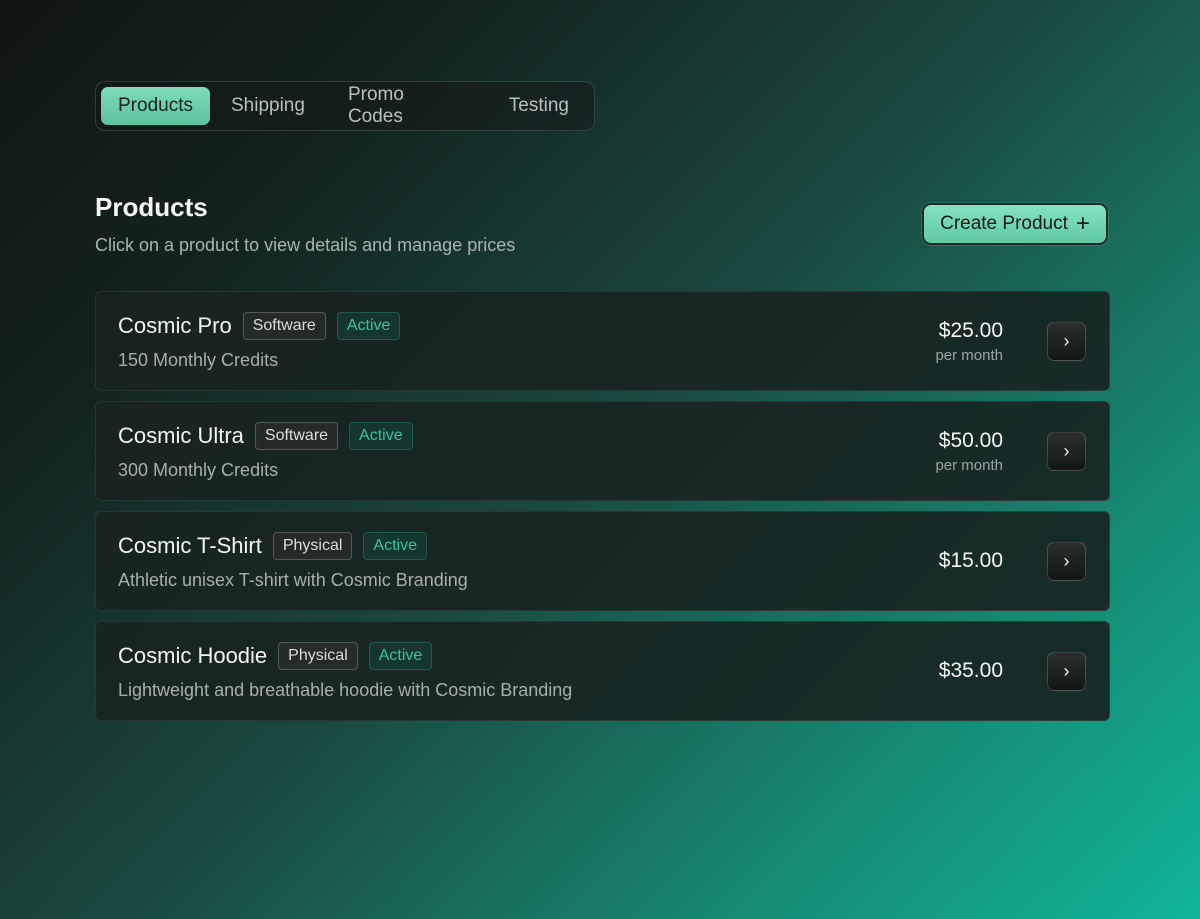 This screenshot has width=1200, height=919. What do you see at coordinates (193, 655) in the screenshot?
I see `product-name: Cosmic Hoodie` at bounding box center [193, 655].